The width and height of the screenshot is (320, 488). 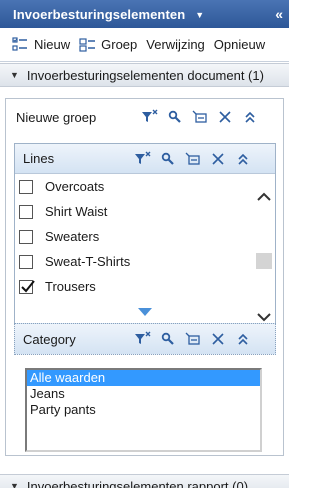 I want to click on checkmark-icon, so click(x=28, y=285).